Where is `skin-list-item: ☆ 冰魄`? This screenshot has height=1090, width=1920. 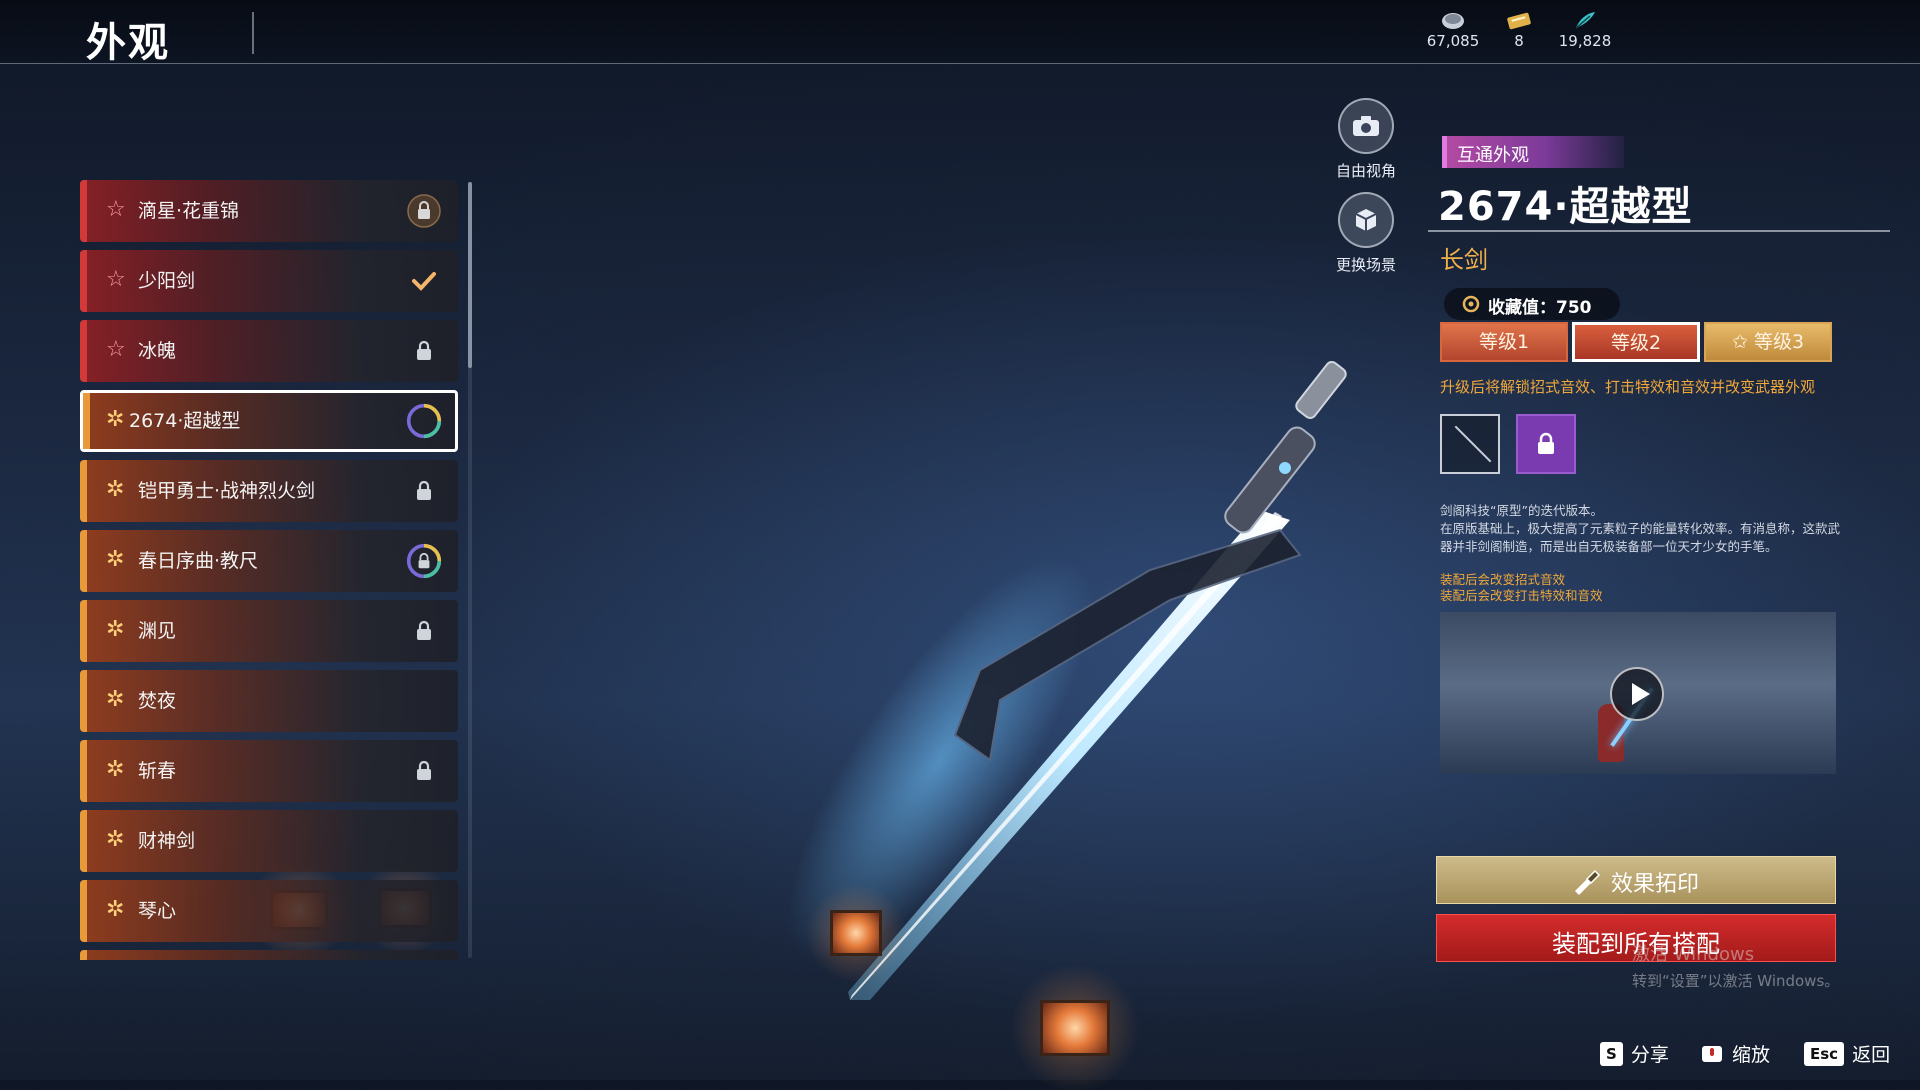
skin-list-item: ☆ 冰魄 is located at coordinates (269, 351).